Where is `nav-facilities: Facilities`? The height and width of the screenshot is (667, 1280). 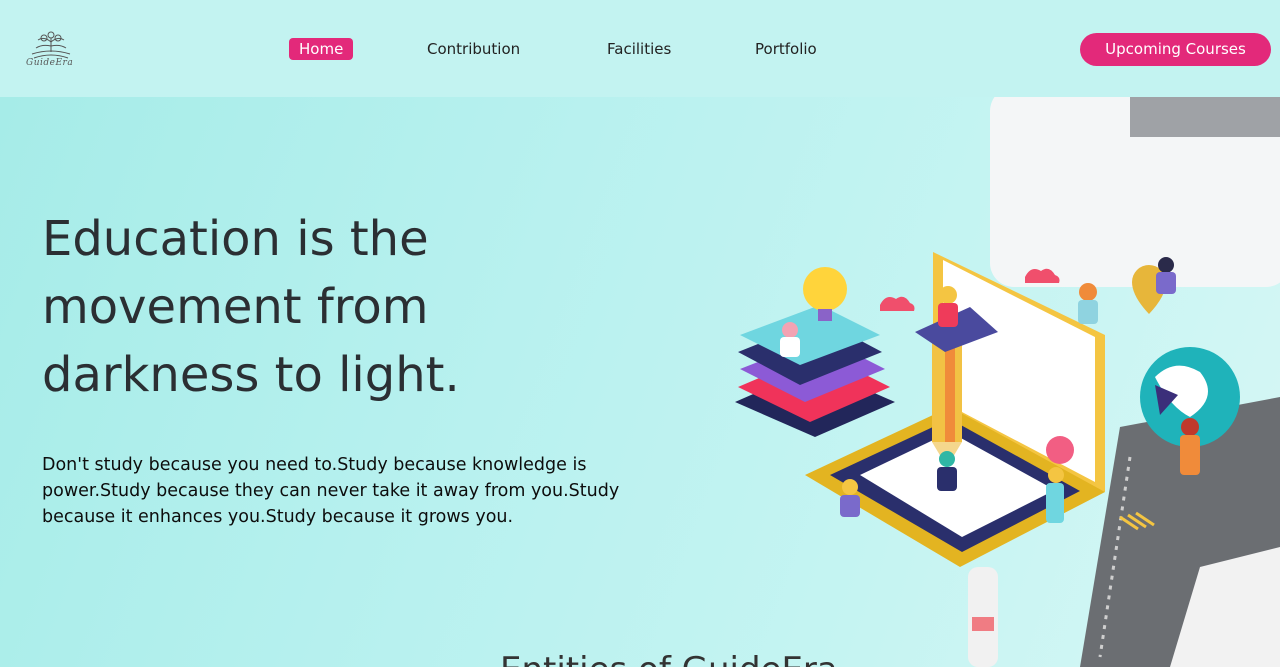 nav-facilities: Facilities is located at coordinates (639, 49).